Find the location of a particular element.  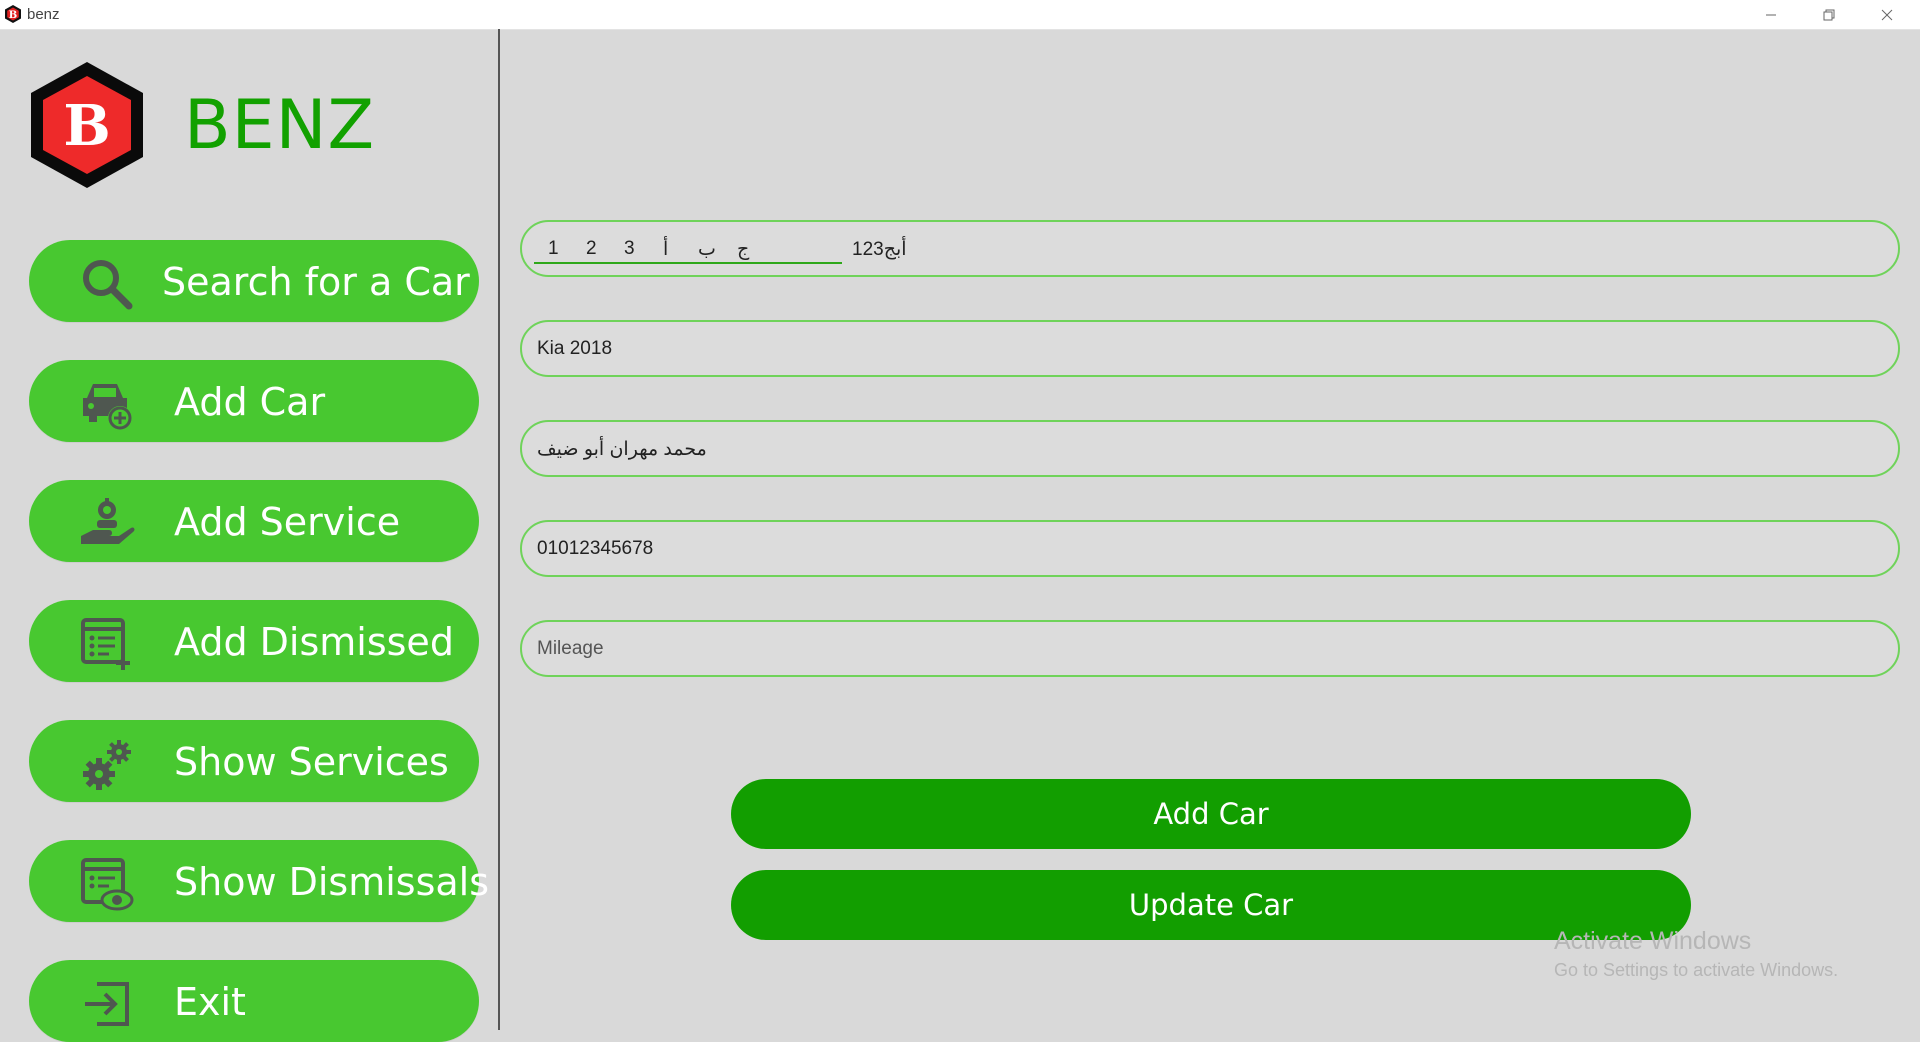

model-value: Kia 2018 is located at coordinates (575, 348).